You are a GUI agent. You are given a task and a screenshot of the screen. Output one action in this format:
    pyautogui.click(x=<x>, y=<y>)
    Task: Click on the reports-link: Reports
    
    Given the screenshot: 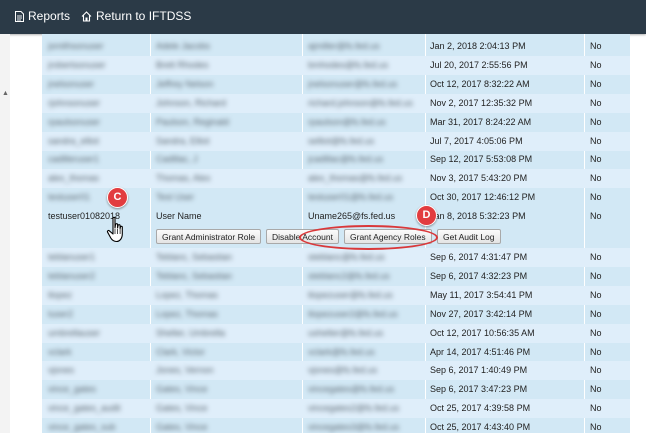 What is the action you would take?
    pyautogui.click(x=42, y=16)
    